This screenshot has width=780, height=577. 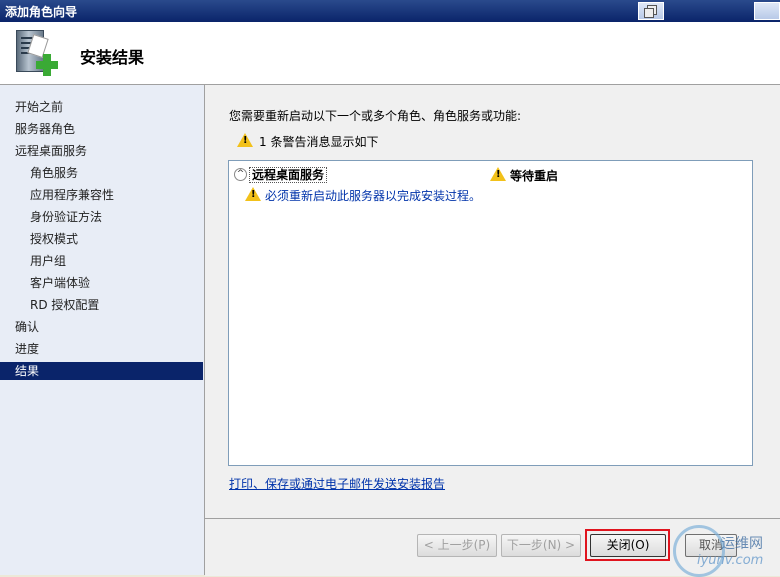 What do you see at coordinates (319, 142) in the screenshot?
I see `warning-summary-text: 1 条警告消息显示如下` at bounding box center [319, 142].